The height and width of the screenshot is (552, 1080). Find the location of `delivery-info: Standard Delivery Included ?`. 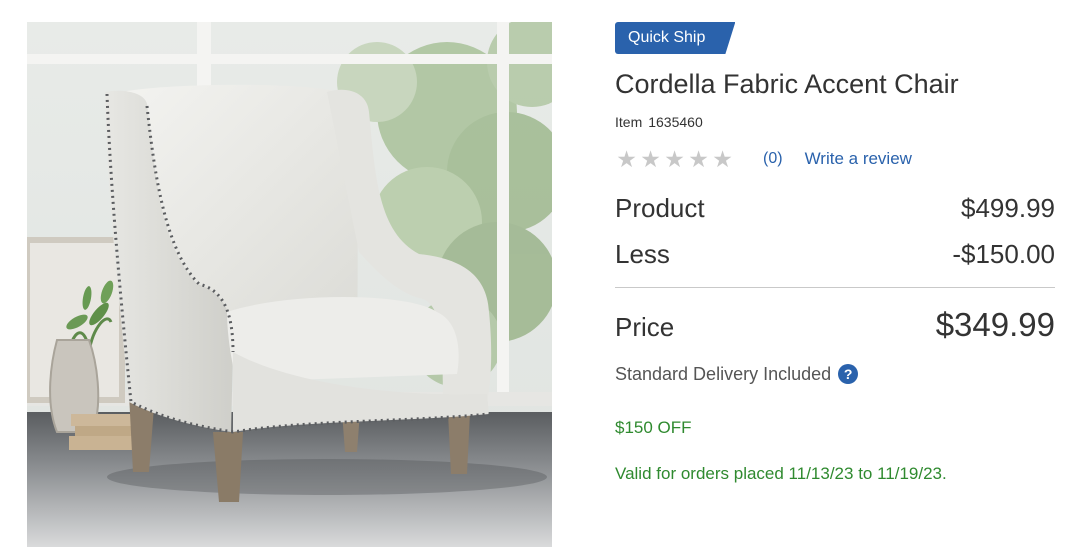

delivery-info: Standard Delivery Included ? is located at coordinates (835, 374).